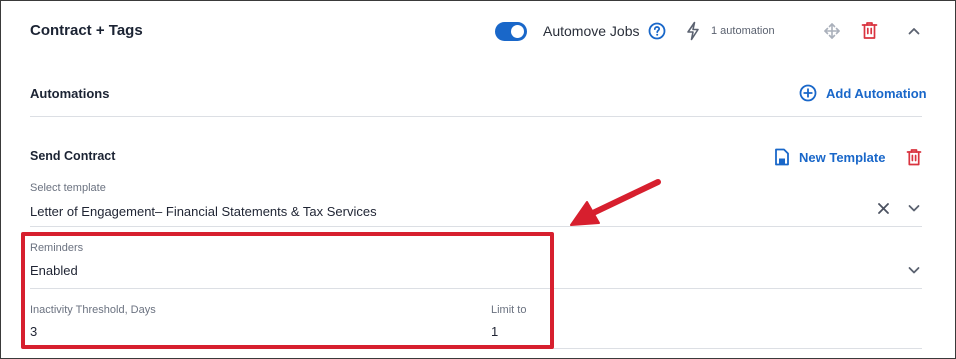 Image resolution: width=956 pixels, height=359 pixels. I want to click on template-field-label: Select template, so click(68, 188).